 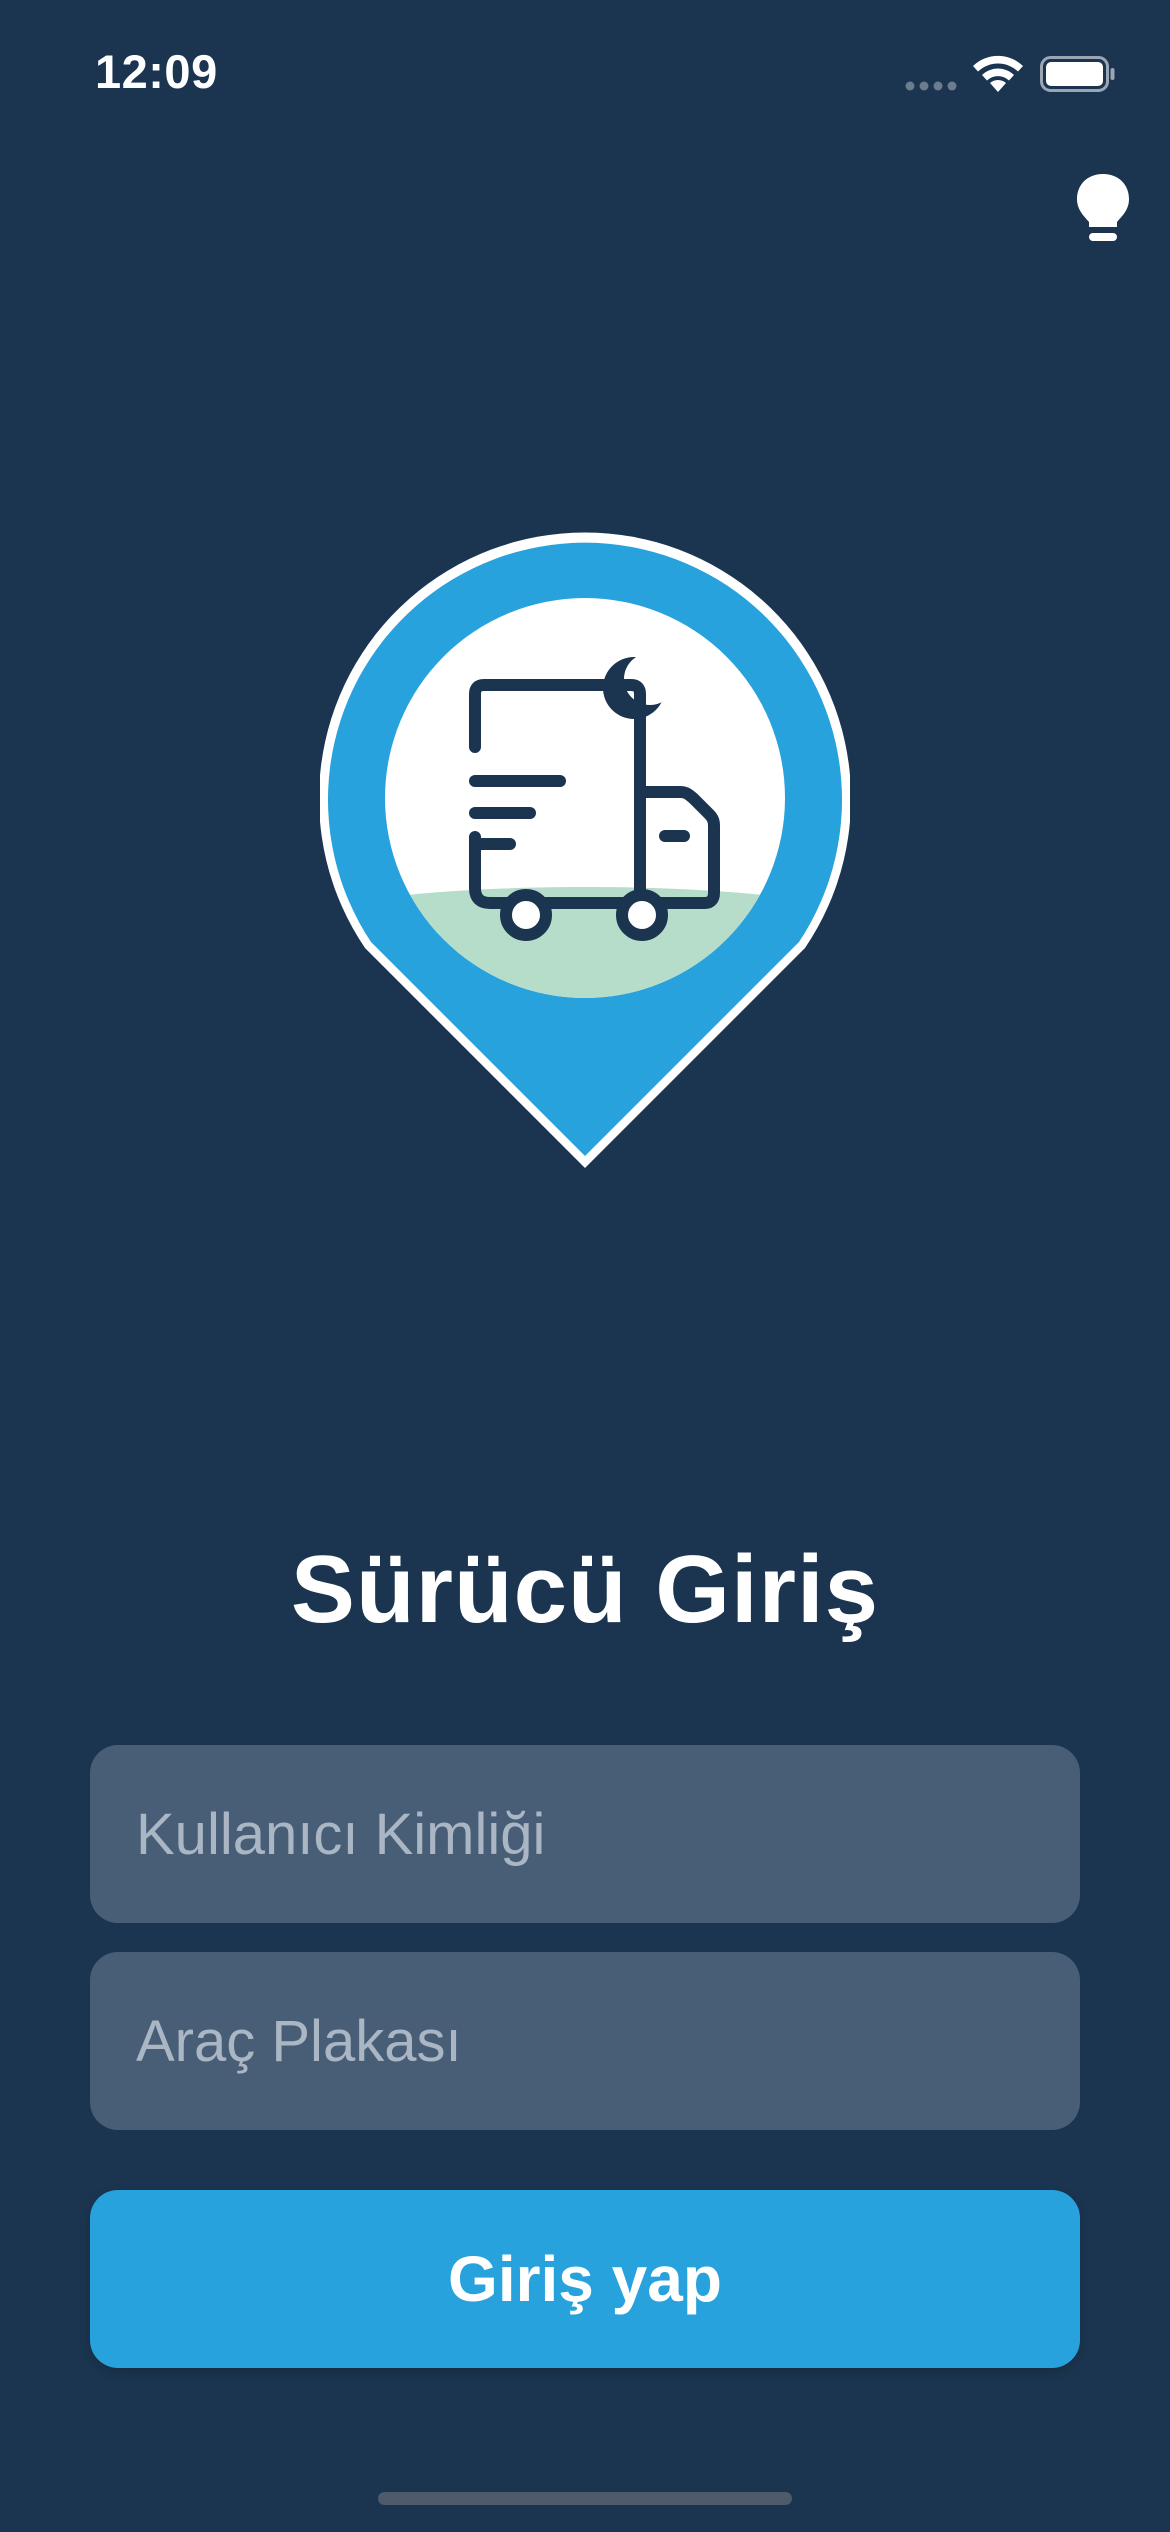 What do you see at coordinates (585, 2041) in the screenshot?
I see `vehicle-plate-field` at bounding box center [585, 2041].